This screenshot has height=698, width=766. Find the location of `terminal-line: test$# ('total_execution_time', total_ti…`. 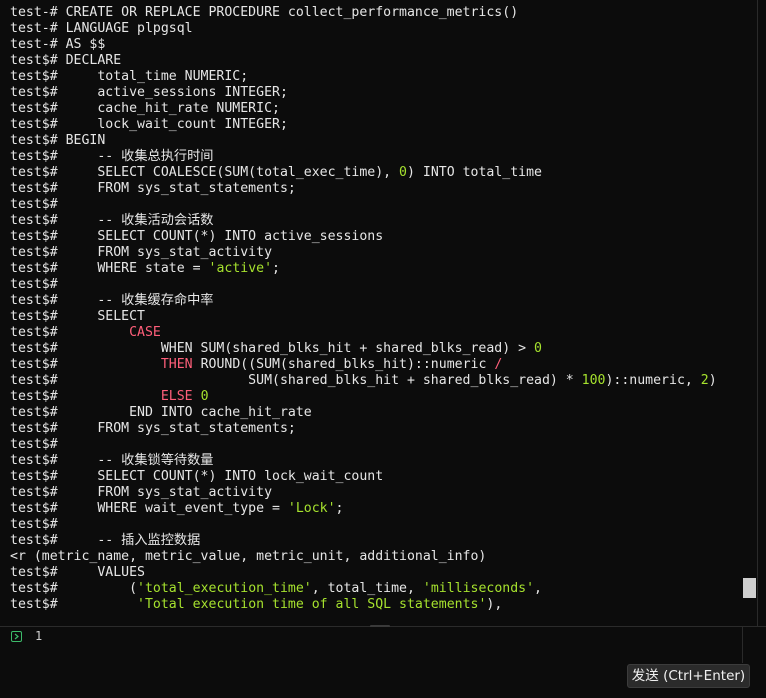

terminal-line: test$# ('total_execution_time', total_ti… is located at coordinates (363, 589).